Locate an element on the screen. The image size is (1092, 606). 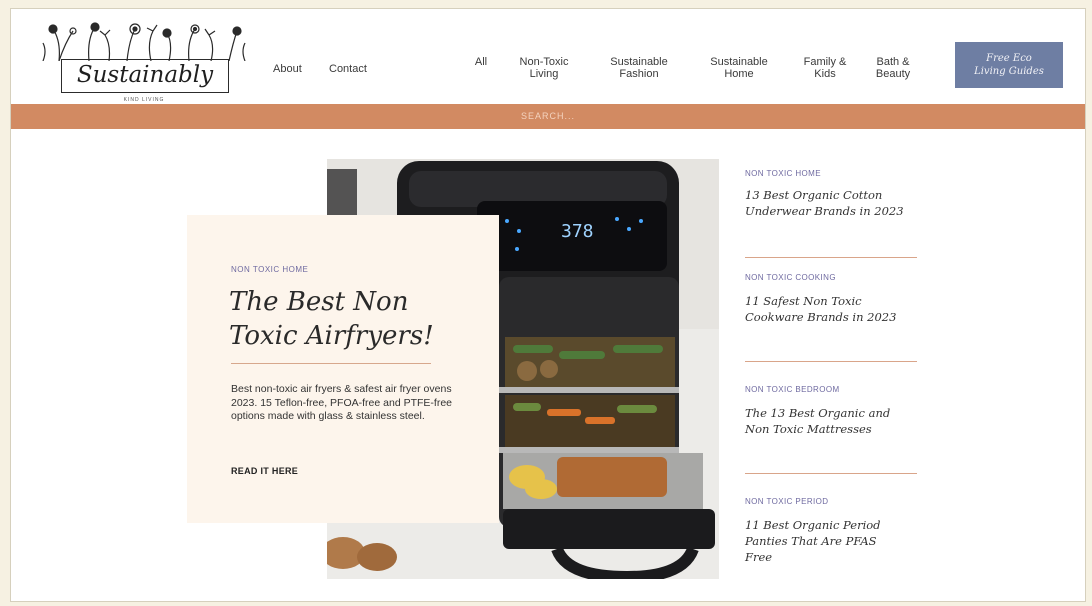
featured-divider is located at coordinates (331, 363).